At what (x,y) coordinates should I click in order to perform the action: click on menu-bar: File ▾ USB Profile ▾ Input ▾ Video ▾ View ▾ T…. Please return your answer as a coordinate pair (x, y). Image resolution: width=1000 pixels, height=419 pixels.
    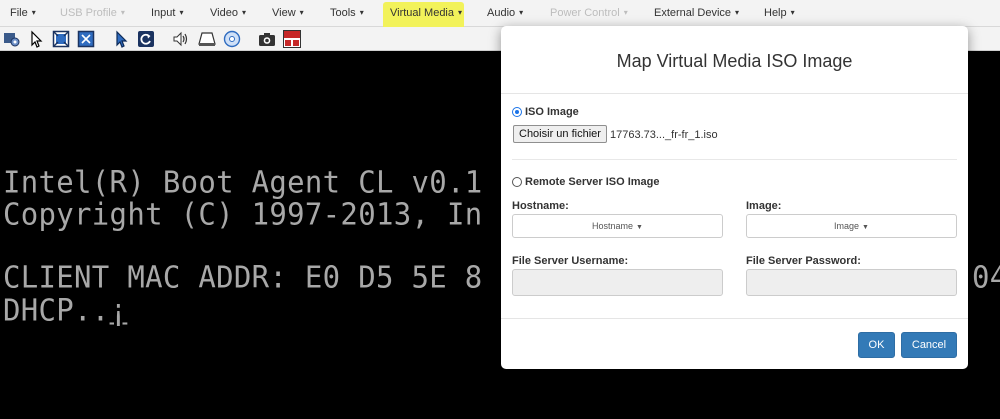
    Looking at the image, I should click on (500, 16).